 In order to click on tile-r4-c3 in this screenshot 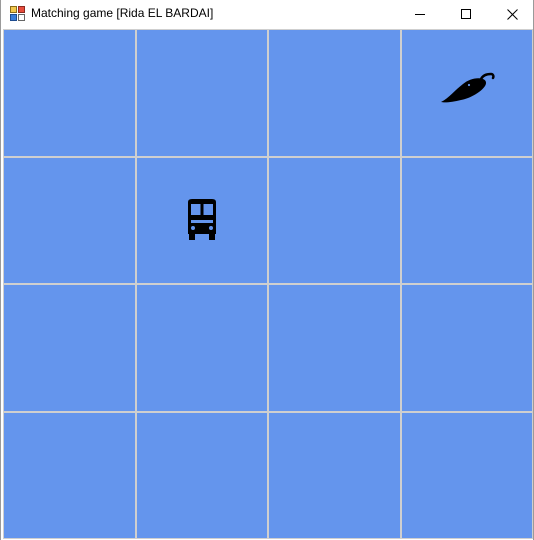, I will do `click(334, 475)`.